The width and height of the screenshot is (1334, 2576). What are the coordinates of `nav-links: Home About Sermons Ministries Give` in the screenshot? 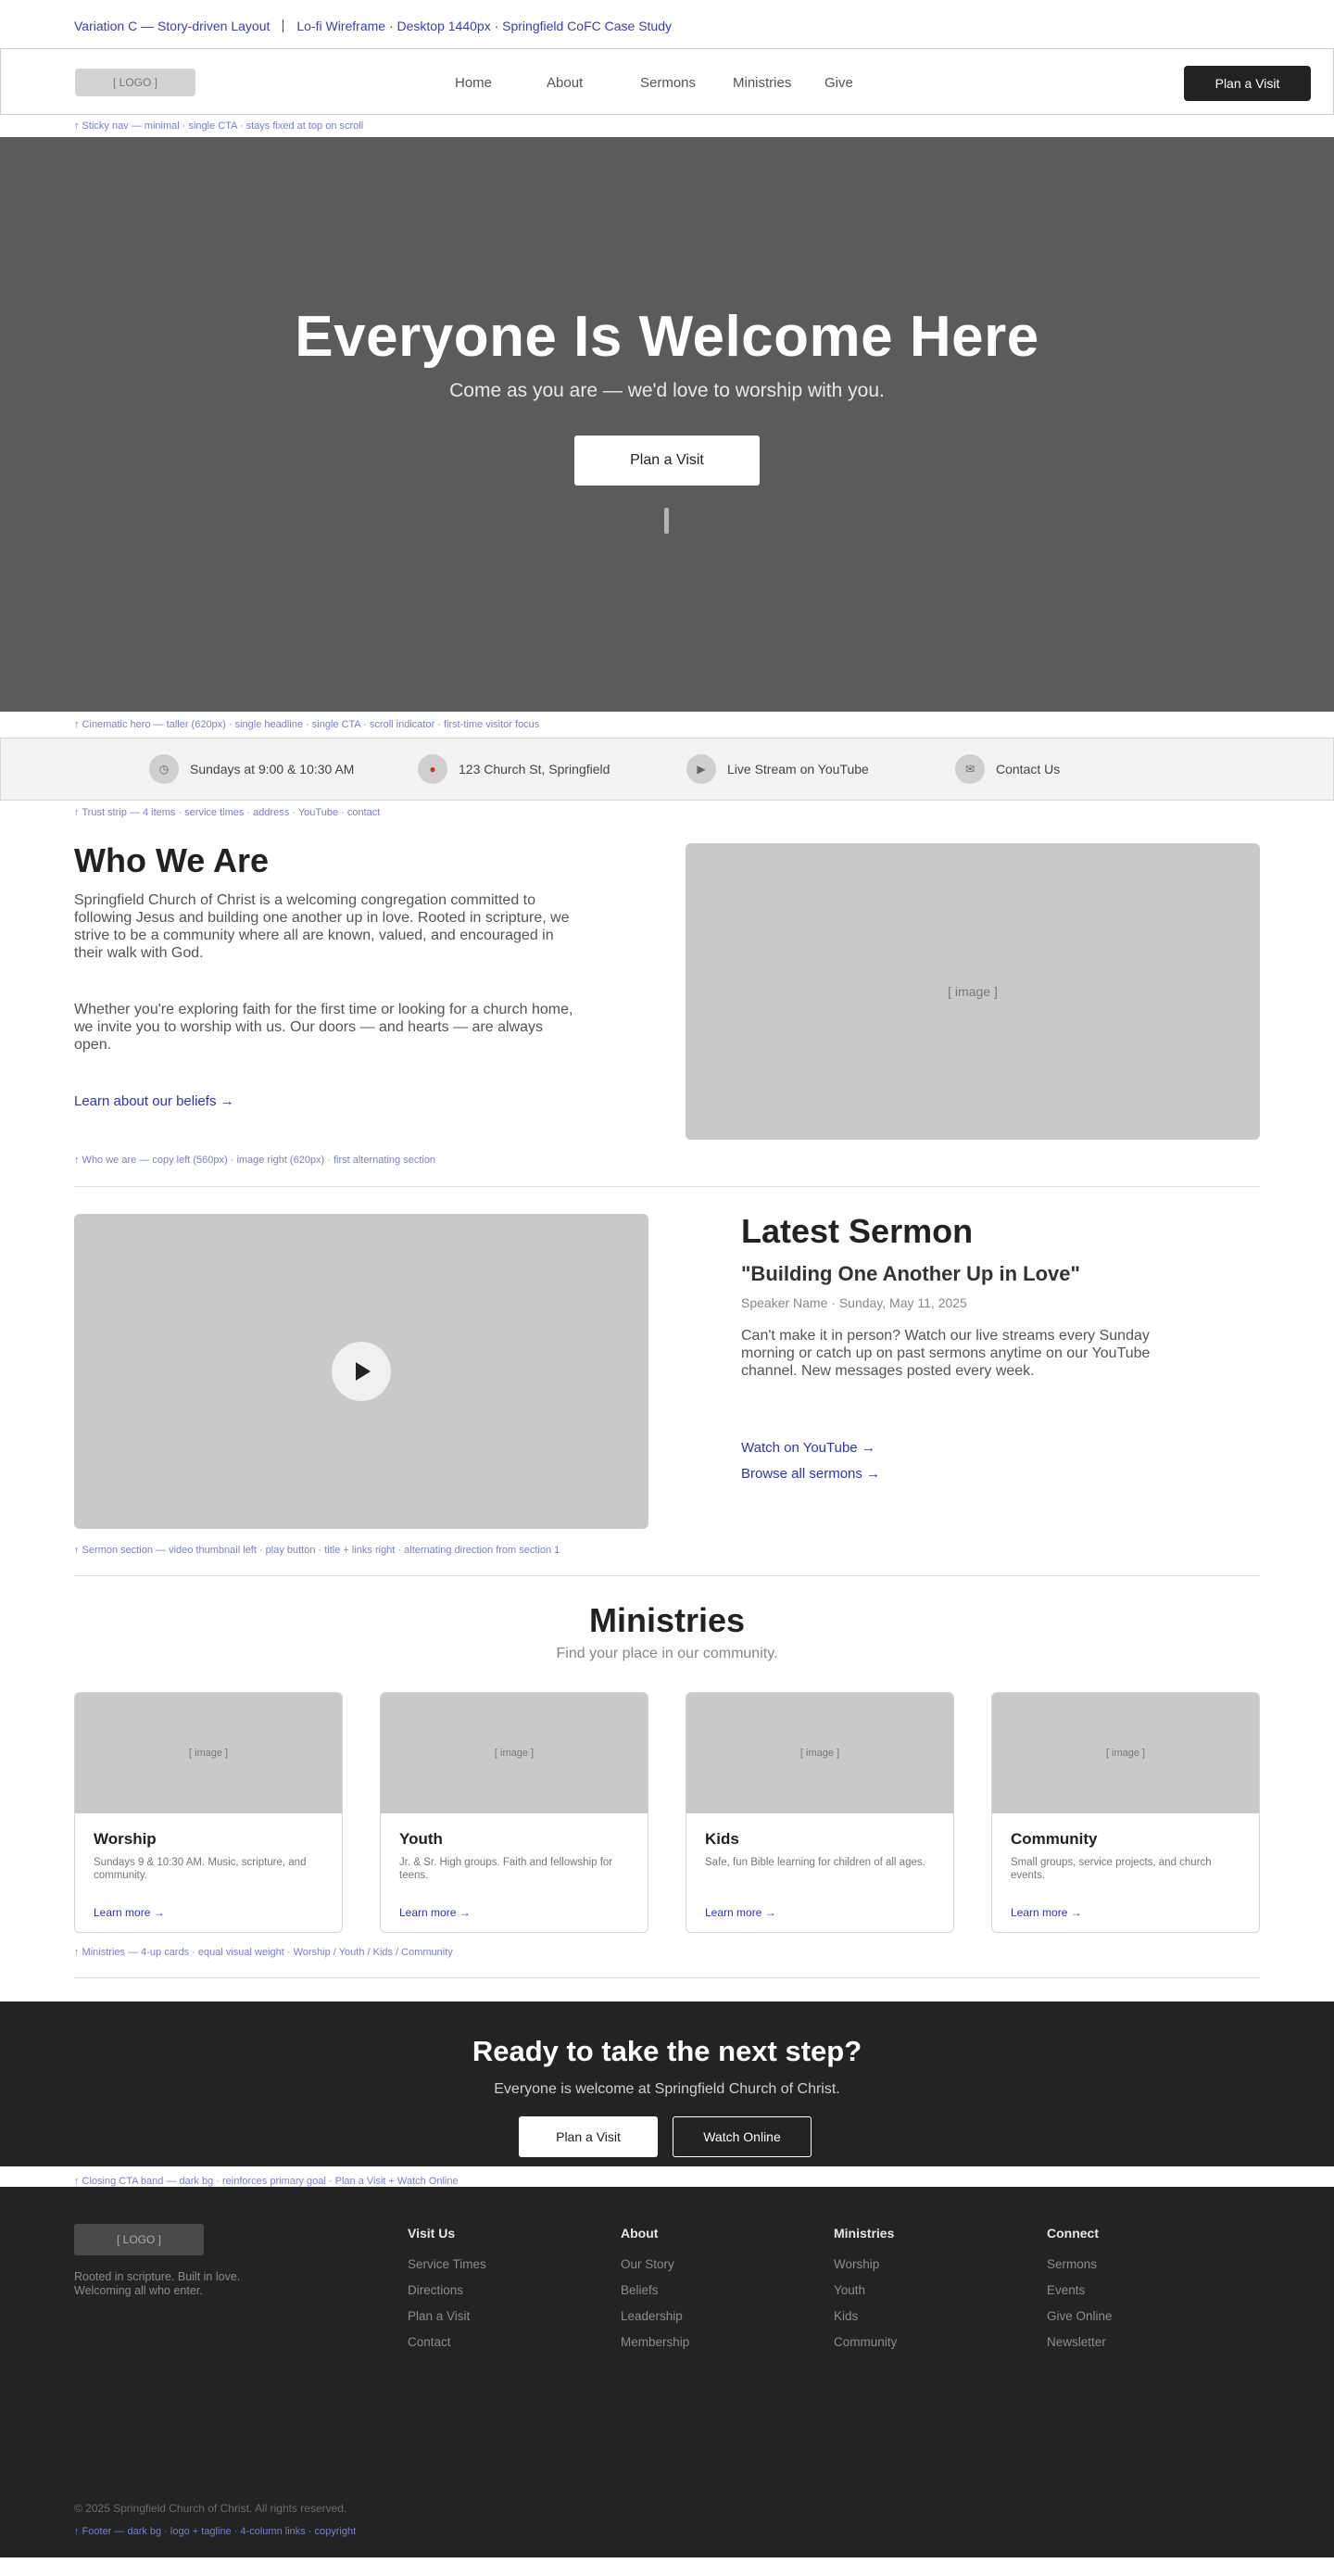 It's located at (667, 81).